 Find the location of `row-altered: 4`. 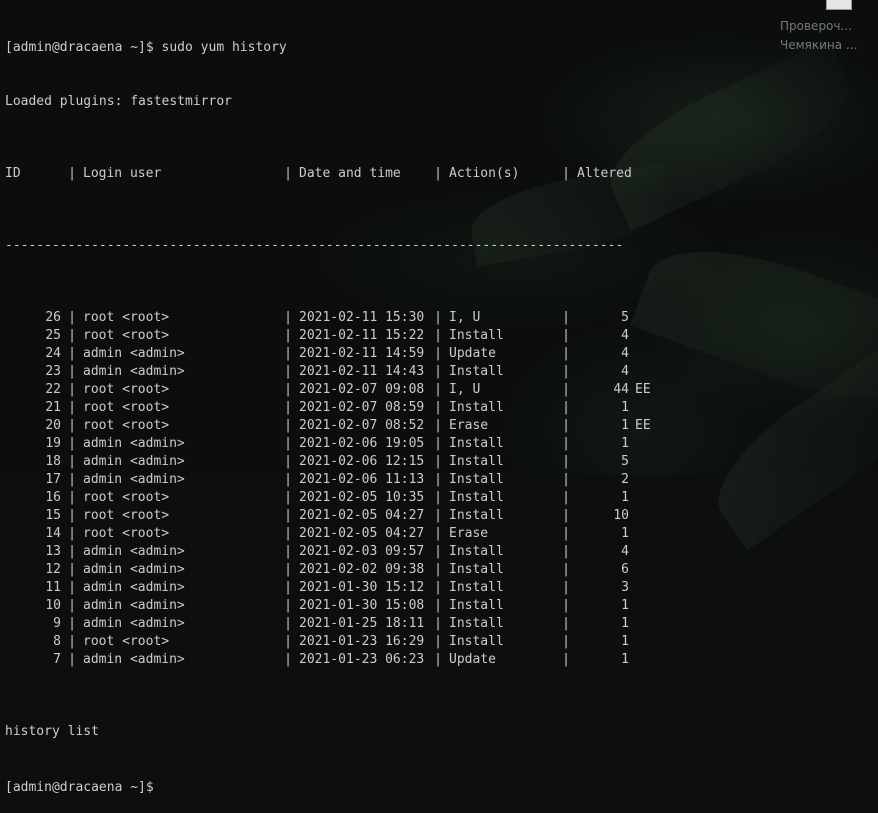

row-altered: 4 is located at coordinates (625, 551).